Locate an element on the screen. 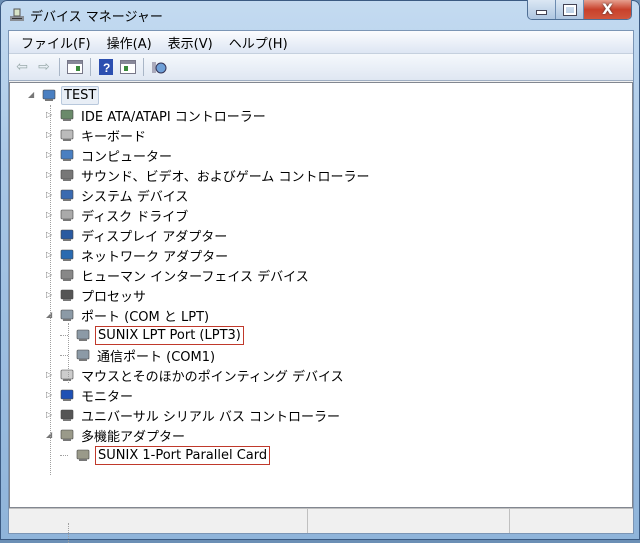  tree-item-label: モニター is located at coordinates (107, 397).